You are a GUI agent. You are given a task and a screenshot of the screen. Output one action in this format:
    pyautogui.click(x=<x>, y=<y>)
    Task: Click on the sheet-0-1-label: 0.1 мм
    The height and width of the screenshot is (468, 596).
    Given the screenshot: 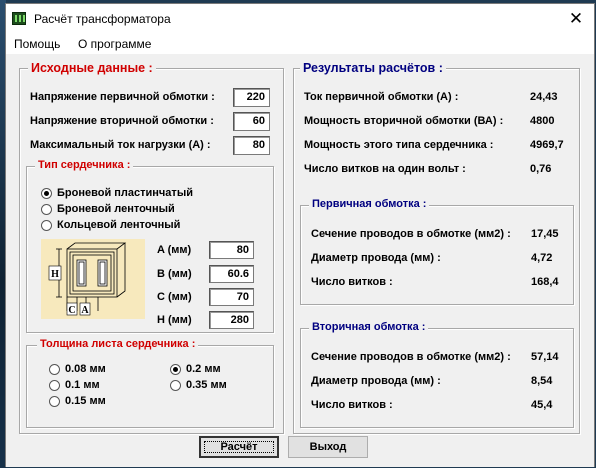 What is the action you would take?
    pyautogui.click(x=82, y=385)
    